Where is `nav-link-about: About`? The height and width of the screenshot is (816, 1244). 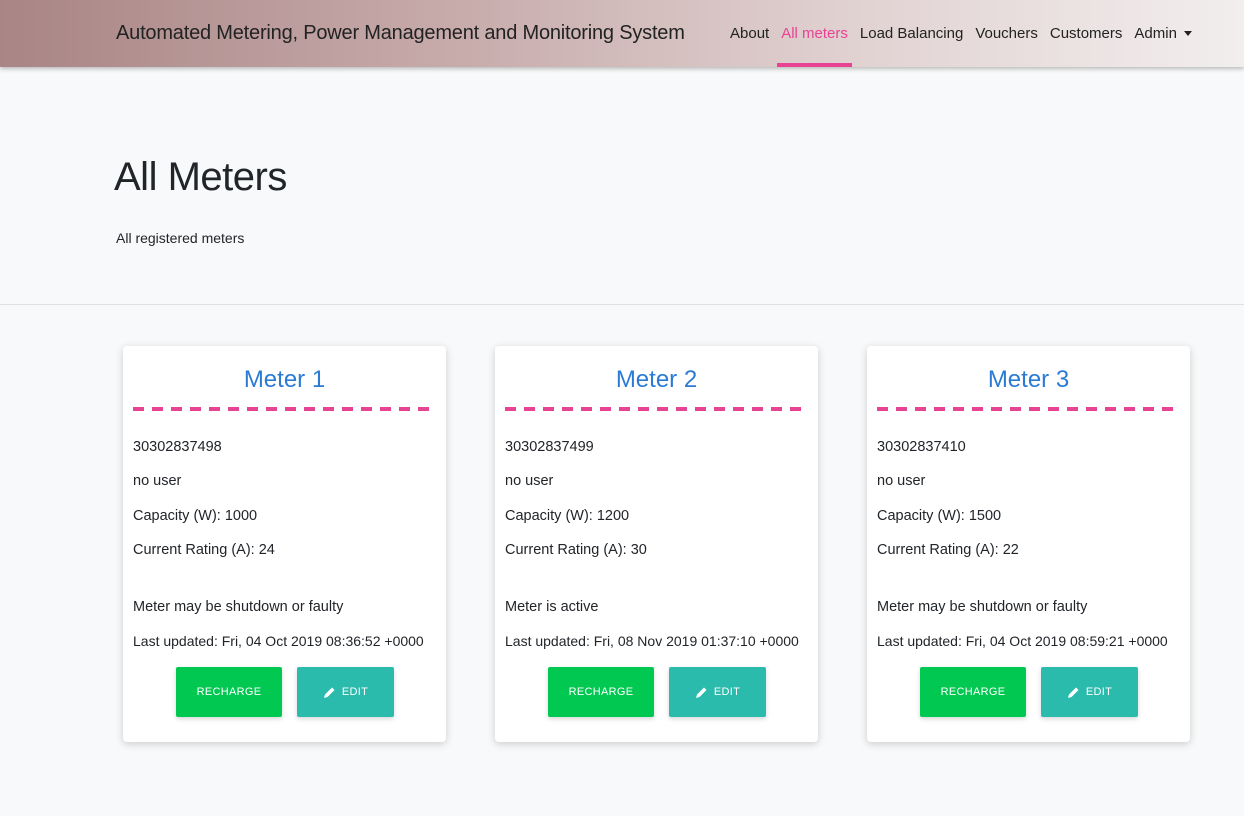 nav-link-about: About is located at coordinates (749, 33).